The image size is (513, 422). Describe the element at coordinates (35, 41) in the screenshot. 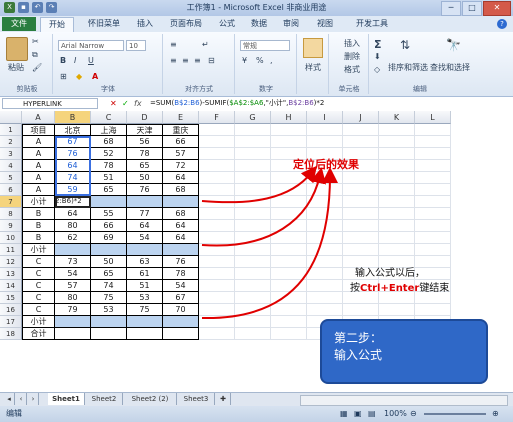

I see `cut-icon: ✂` at that location.